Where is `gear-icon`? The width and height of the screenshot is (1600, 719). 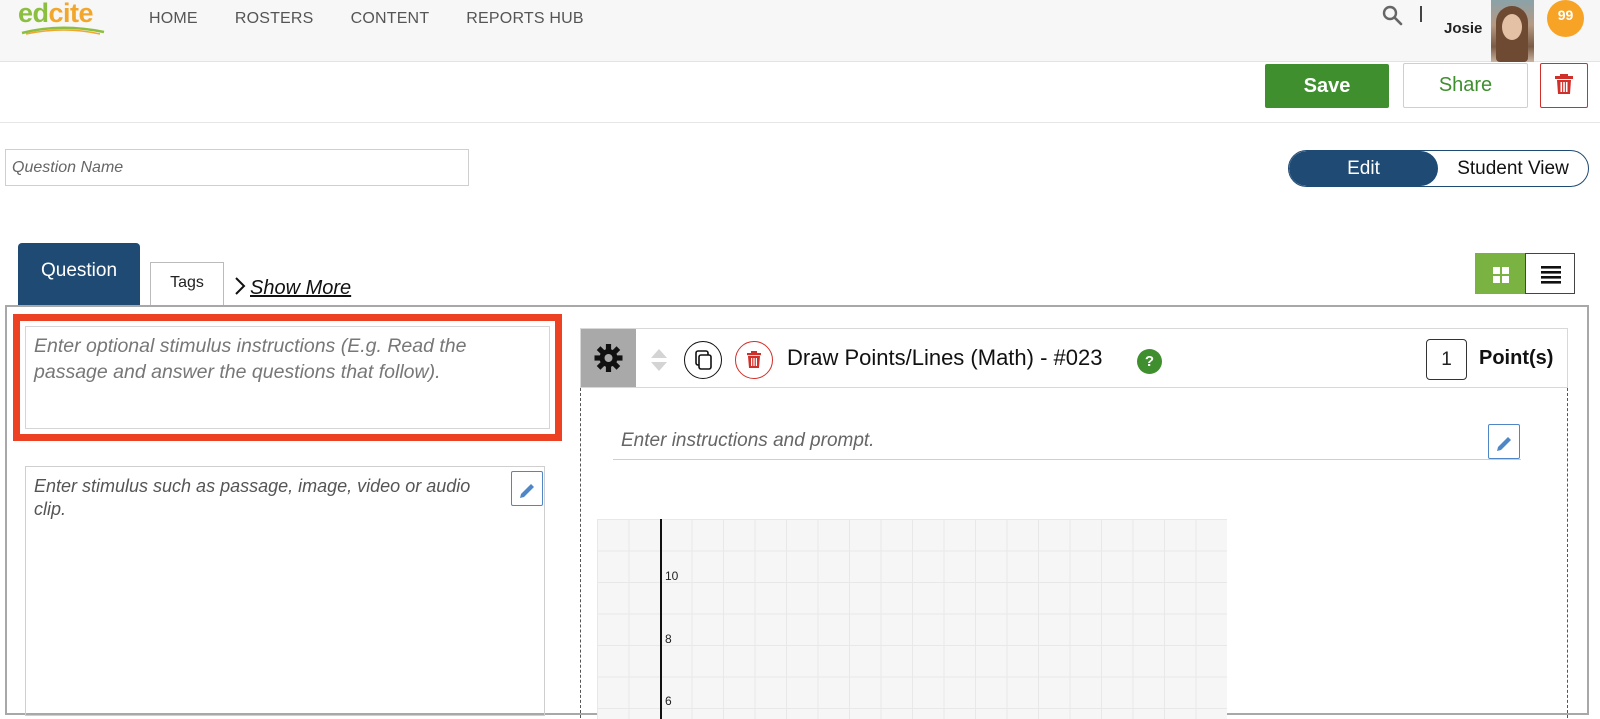
gear-icon is located at coordinates (608, 358).